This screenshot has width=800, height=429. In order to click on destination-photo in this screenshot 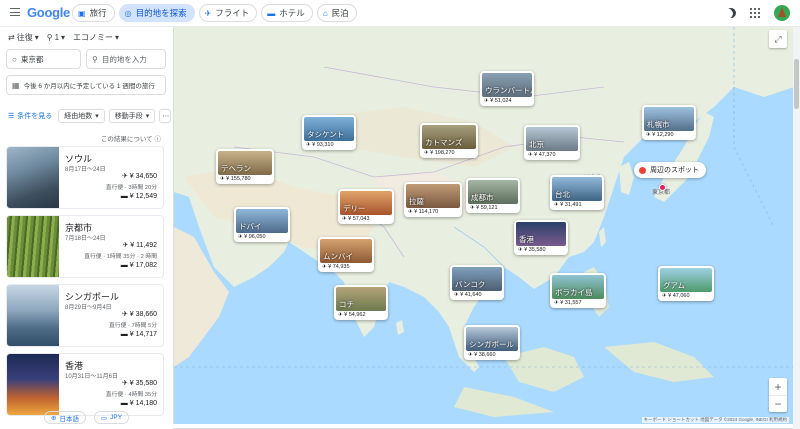, I will do `click(33, 315)`.